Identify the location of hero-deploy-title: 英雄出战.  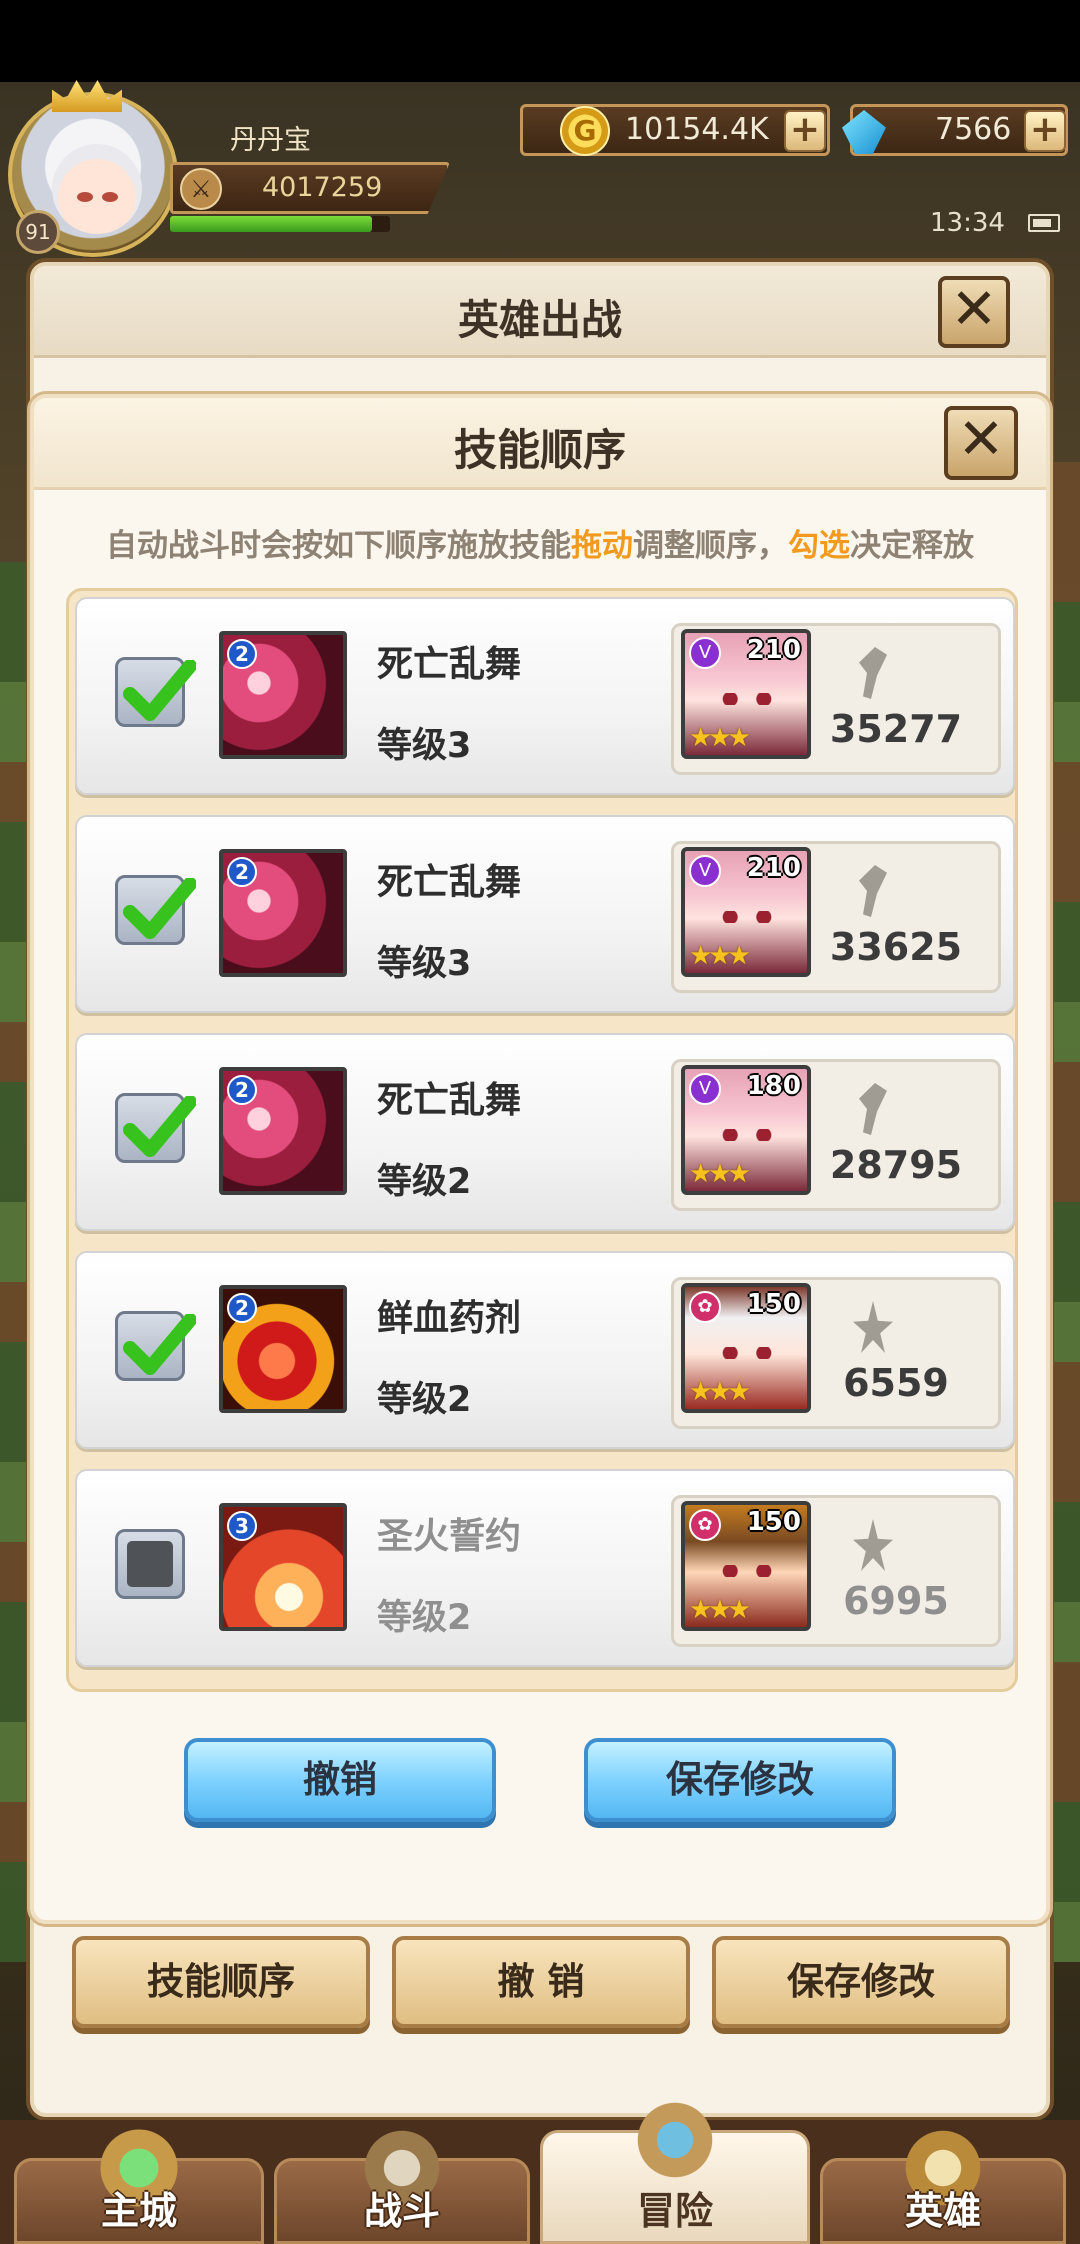
(540, 320).